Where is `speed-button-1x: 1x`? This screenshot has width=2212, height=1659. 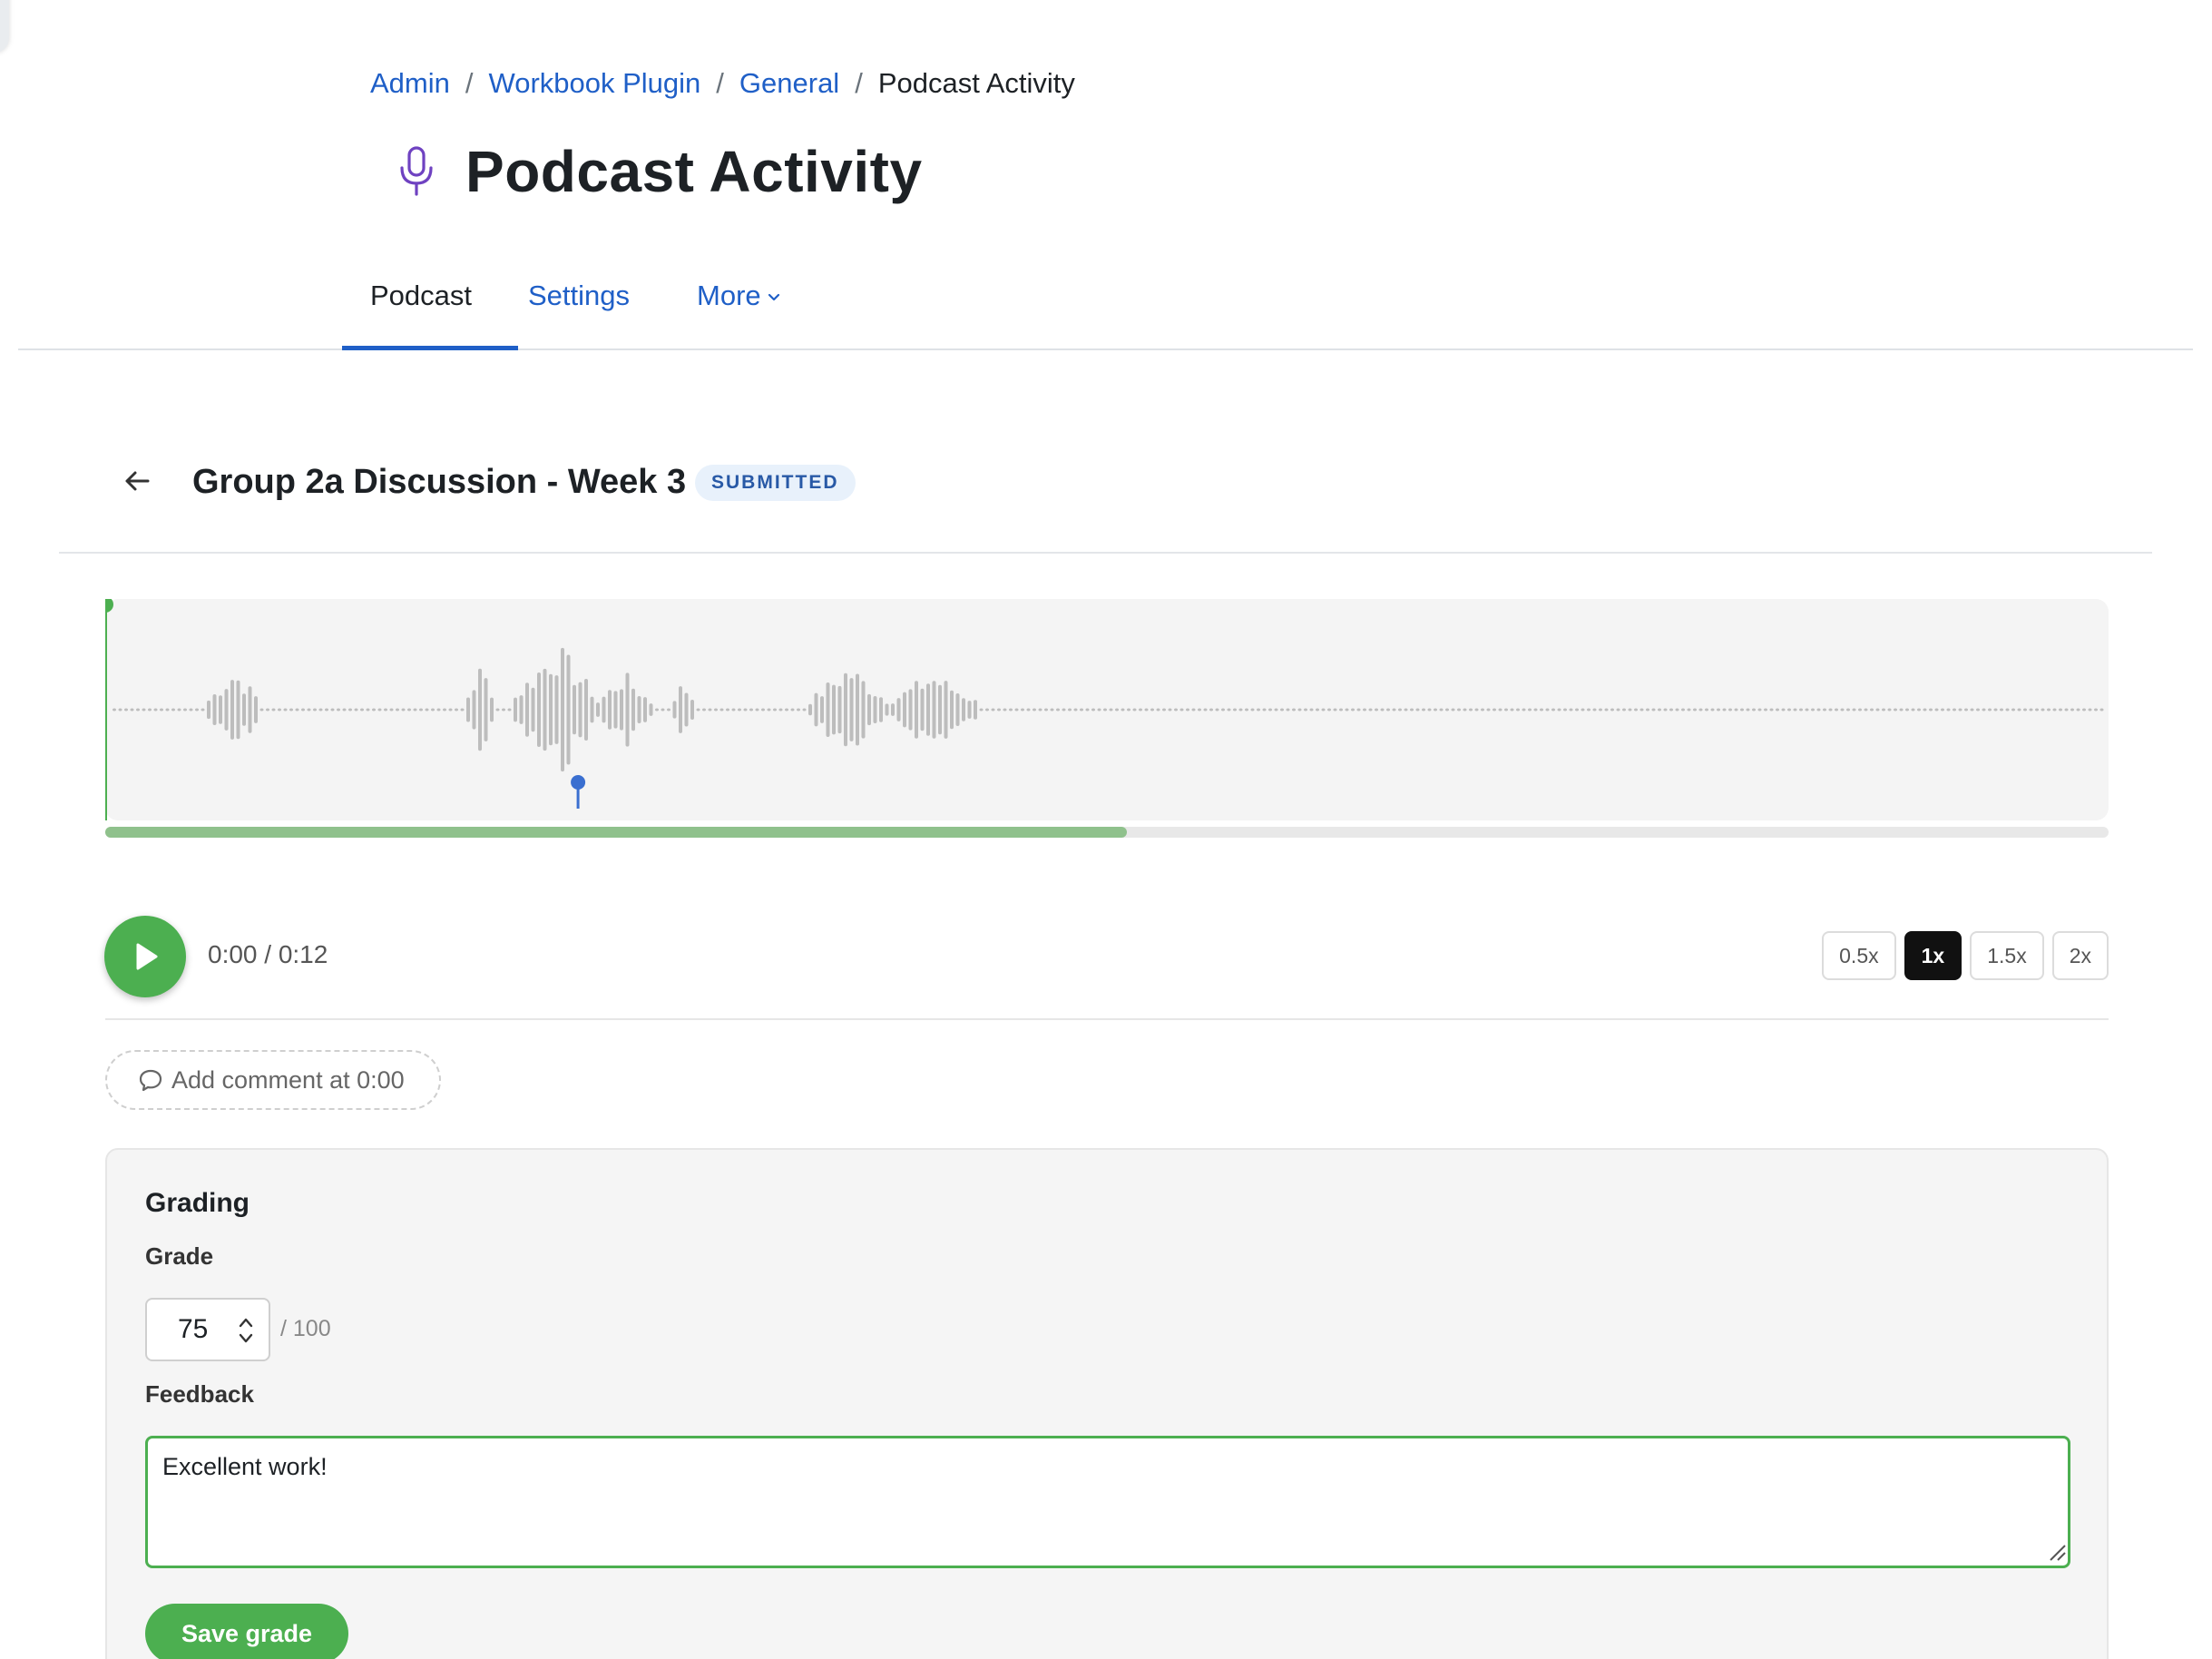 speed-button-1x: 1x is located at coordinates (1933, 955).